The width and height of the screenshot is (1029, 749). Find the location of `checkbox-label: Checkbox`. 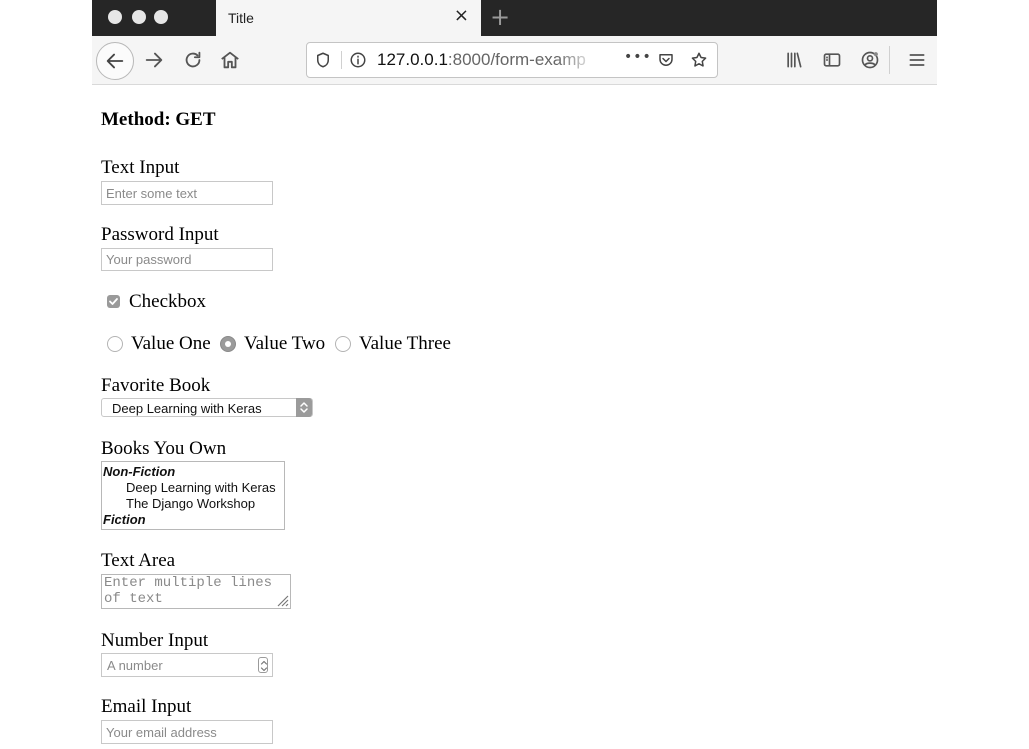

checkbox-label: Checkbox is located at coordinates (168, 301).